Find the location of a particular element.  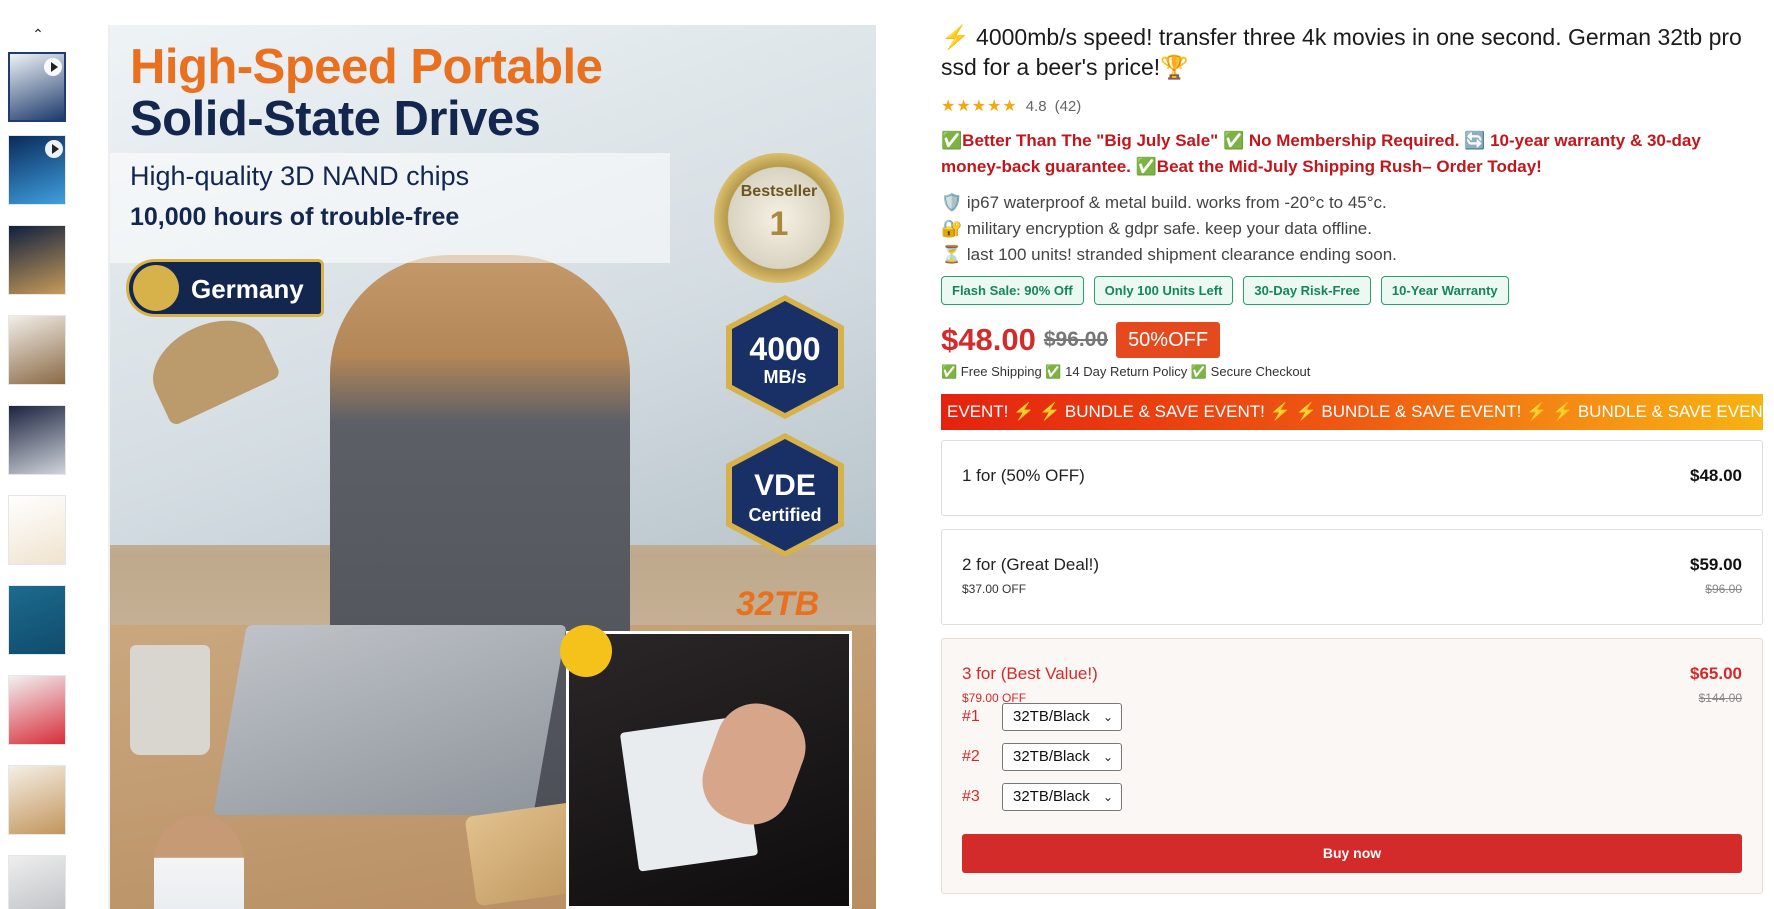

speed-hex-top: 4000 is located at coordinates (785, 349).